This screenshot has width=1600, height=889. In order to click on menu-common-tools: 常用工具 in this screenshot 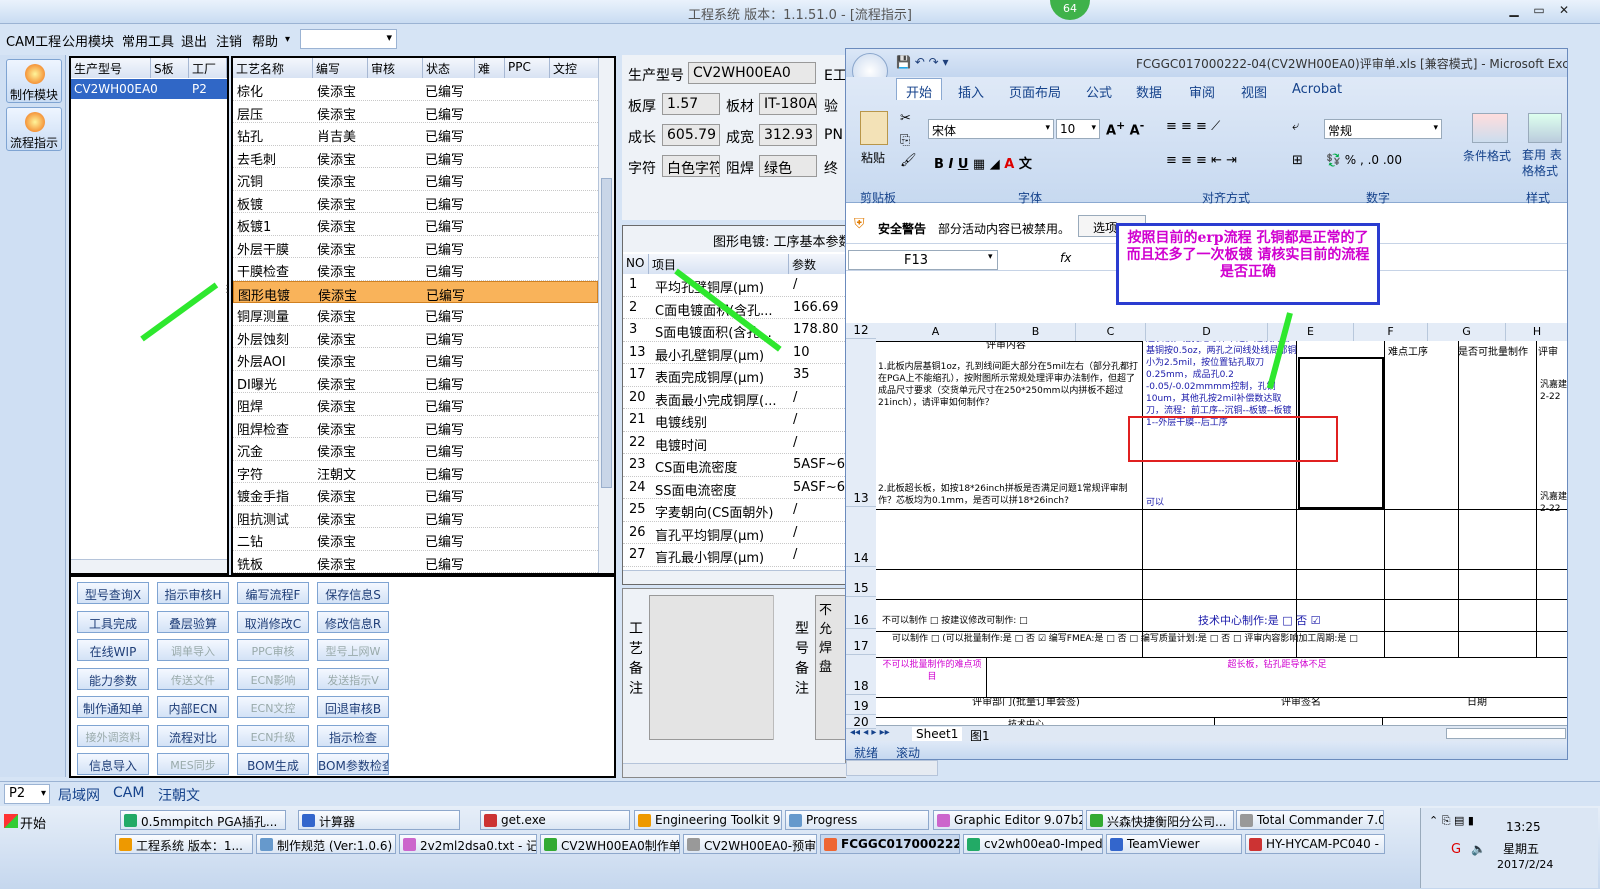, I will do `click(148, 40)`.